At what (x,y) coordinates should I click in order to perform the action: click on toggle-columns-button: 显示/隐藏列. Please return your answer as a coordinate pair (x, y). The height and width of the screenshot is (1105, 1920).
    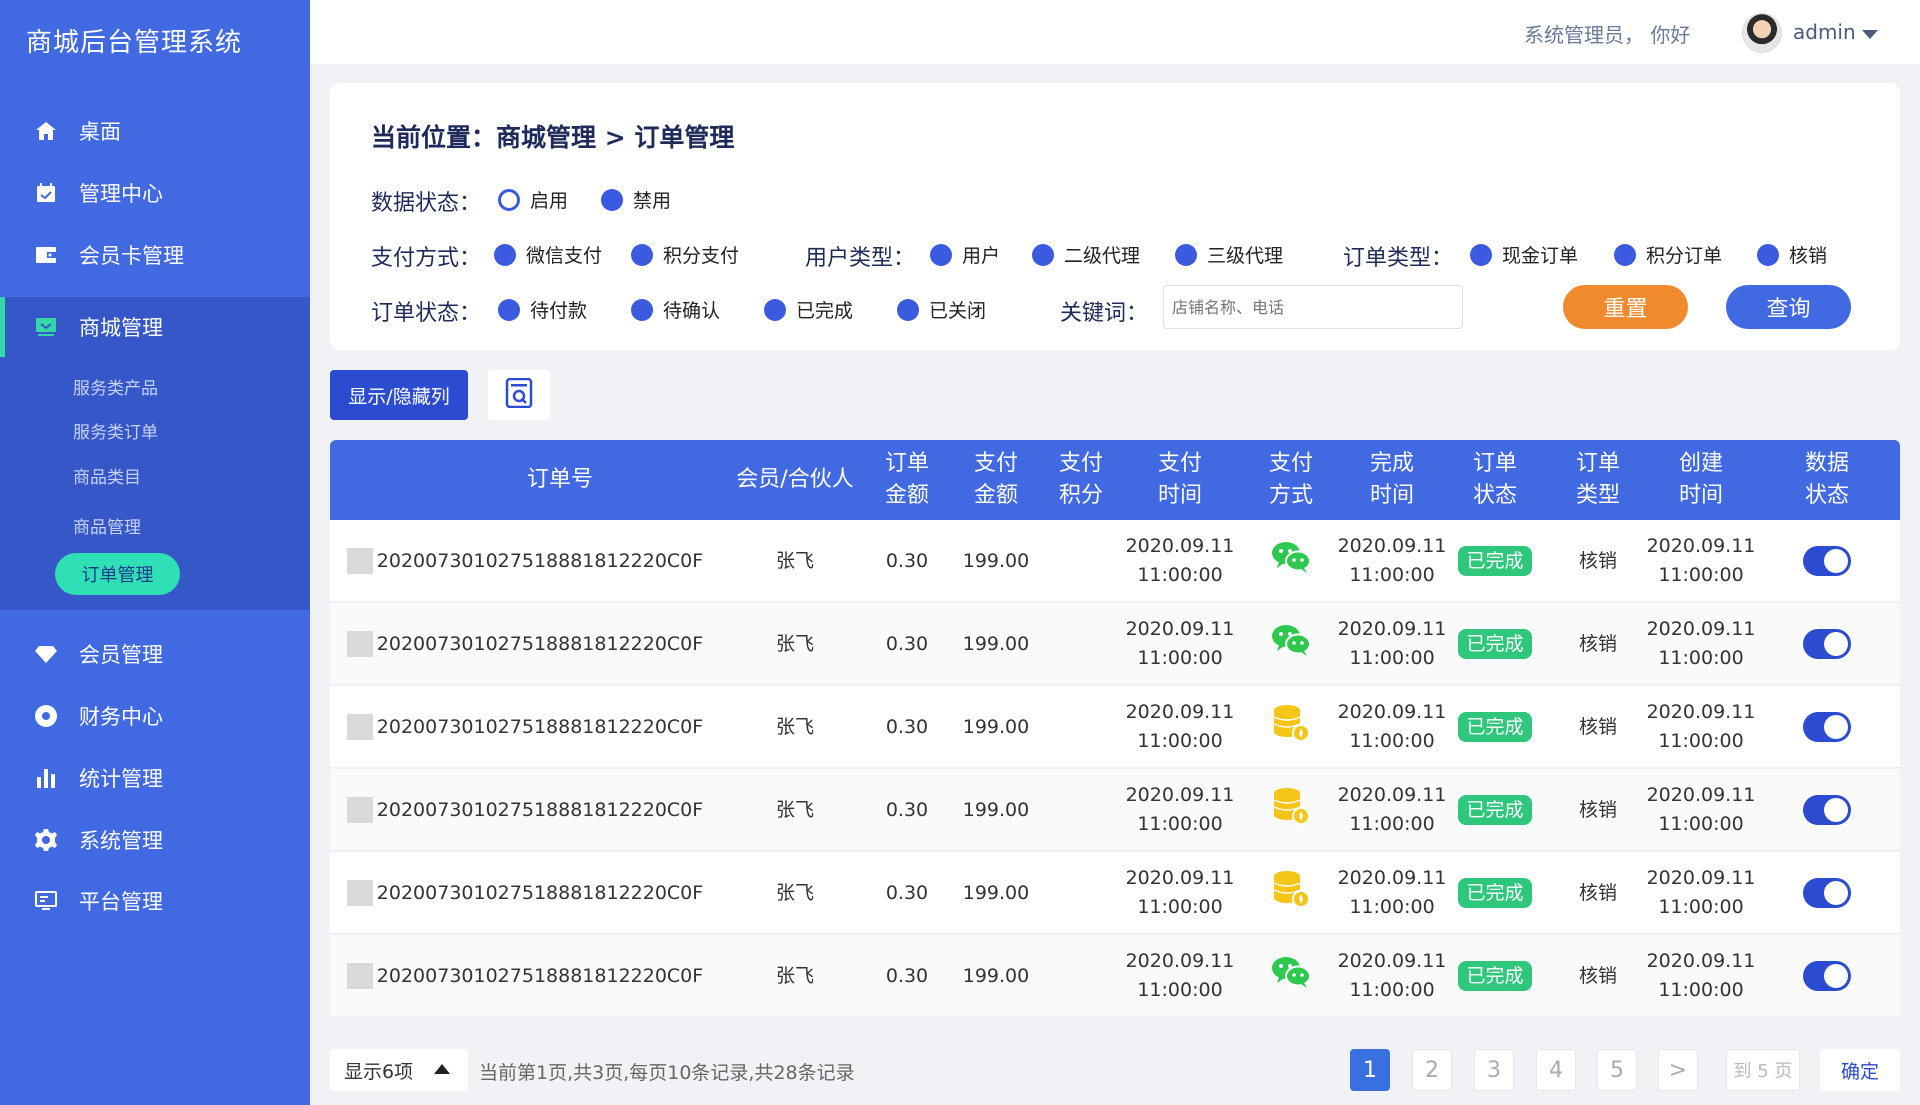
    Looking at the image, I should click on (399, 395).